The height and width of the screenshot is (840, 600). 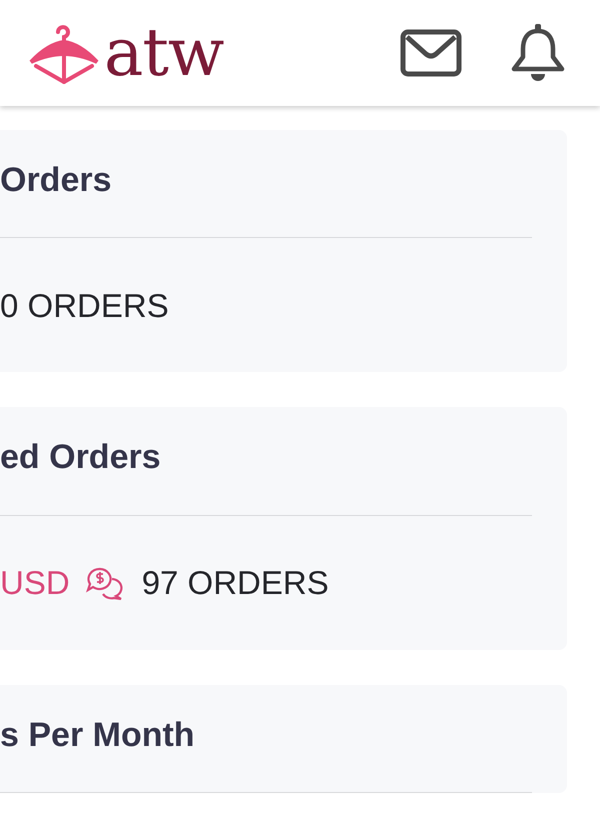 What do you see at coordinates (431, 53) in the screenshot?
I see `mail-icon` at bounding box center [431, 53].